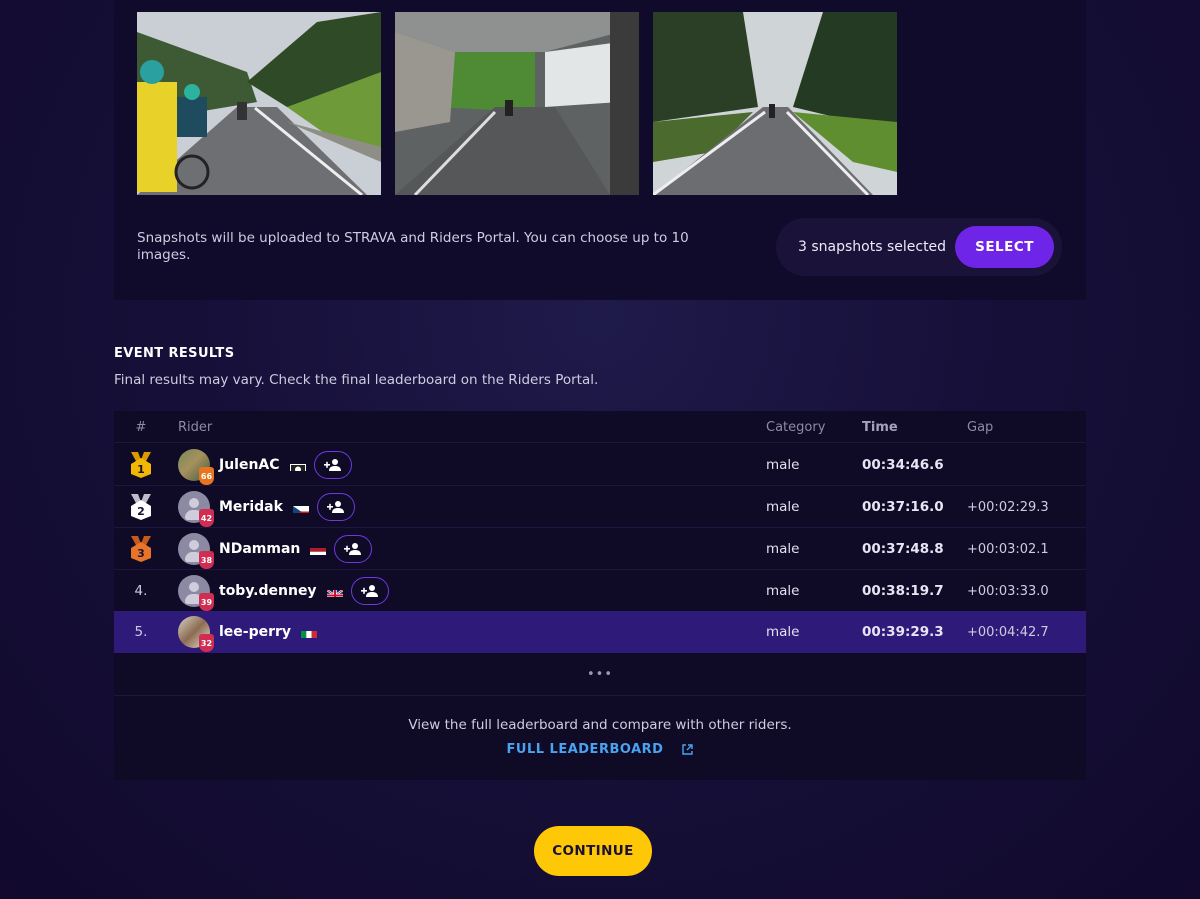 The height and width of the screenshot is (899, 1200). Describe the element at coordinates (903, 632) in the screenshot. I see `rider-time: 00:39:29.3` at that location.